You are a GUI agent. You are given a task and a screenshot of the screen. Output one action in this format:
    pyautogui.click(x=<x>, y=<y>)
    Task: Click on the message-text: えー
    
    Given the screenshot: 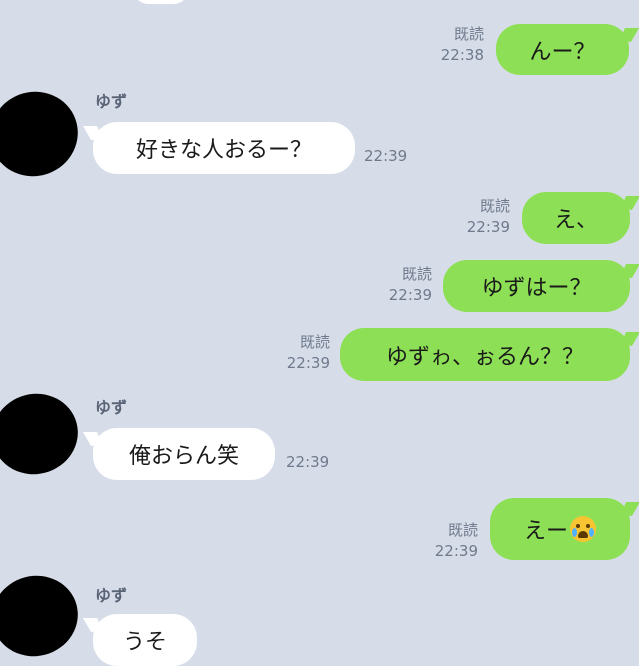 What is the action you would take?
    pyautogui.click(x=545, y=531)
    